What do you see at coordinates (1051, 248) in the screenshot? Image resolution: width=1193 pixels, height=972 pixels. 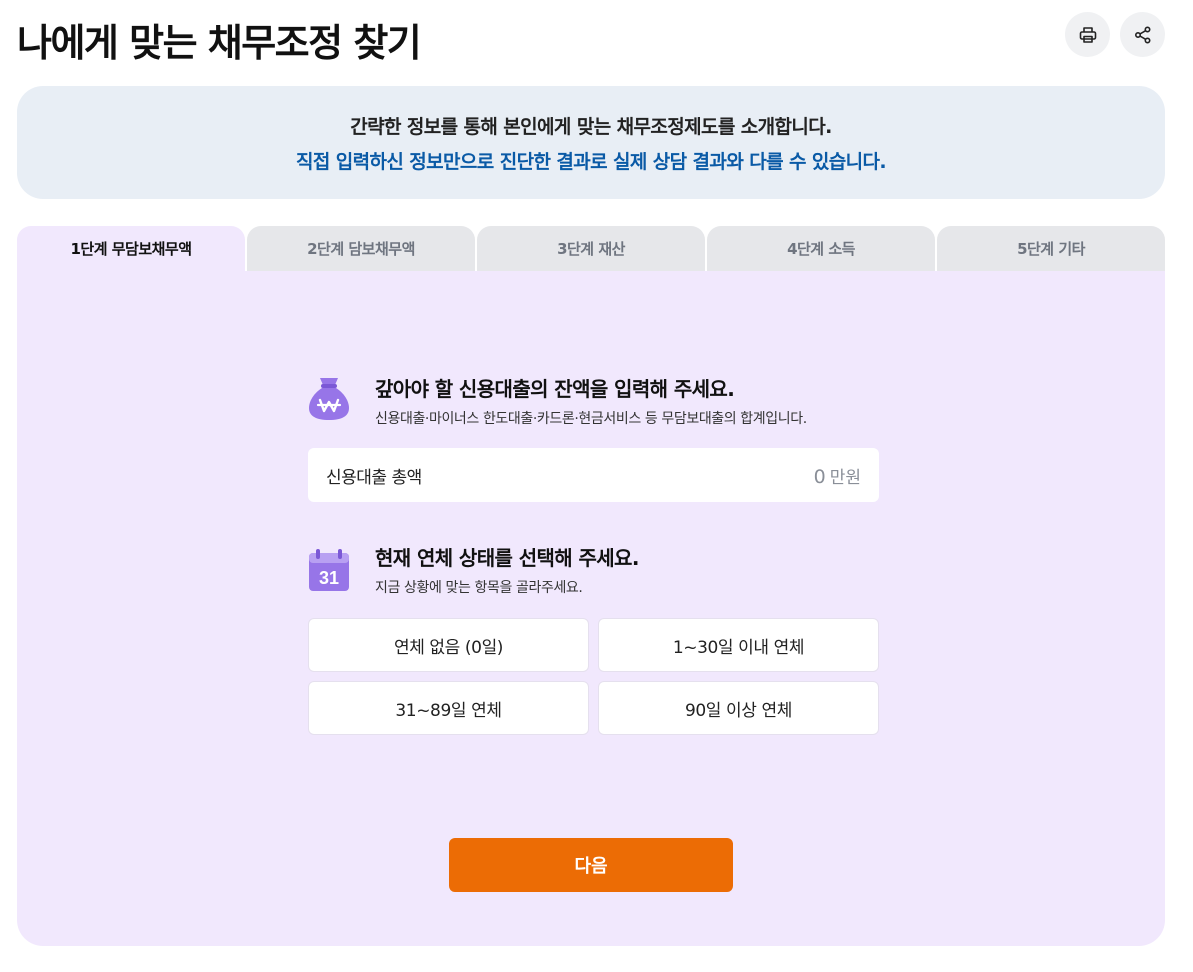 I see `tab-step-5: 5단계 기타` at bounding box center [1051, 248].